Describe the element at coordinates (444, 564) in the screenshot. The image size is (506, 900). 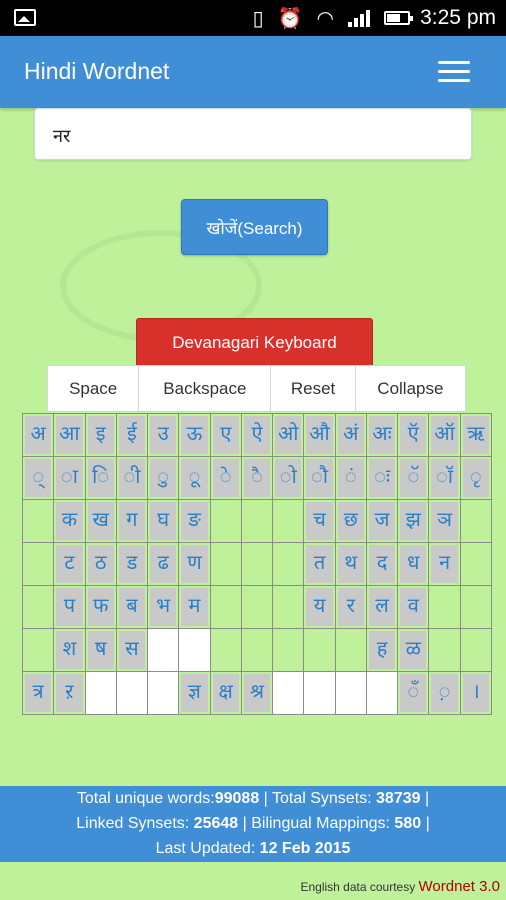
I see `keyboard-key: न` at that location.